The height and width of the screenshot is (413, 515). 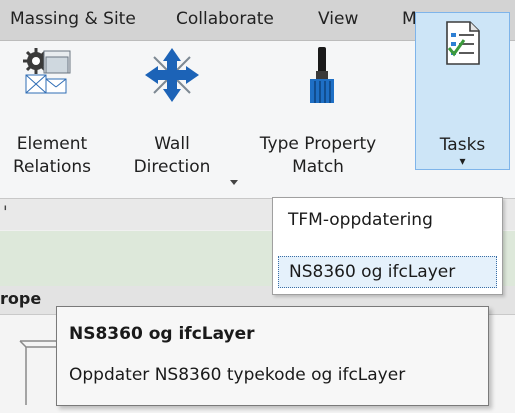 I want to click on tab-collaborate: Collaborate, so click(x=225, y=19).